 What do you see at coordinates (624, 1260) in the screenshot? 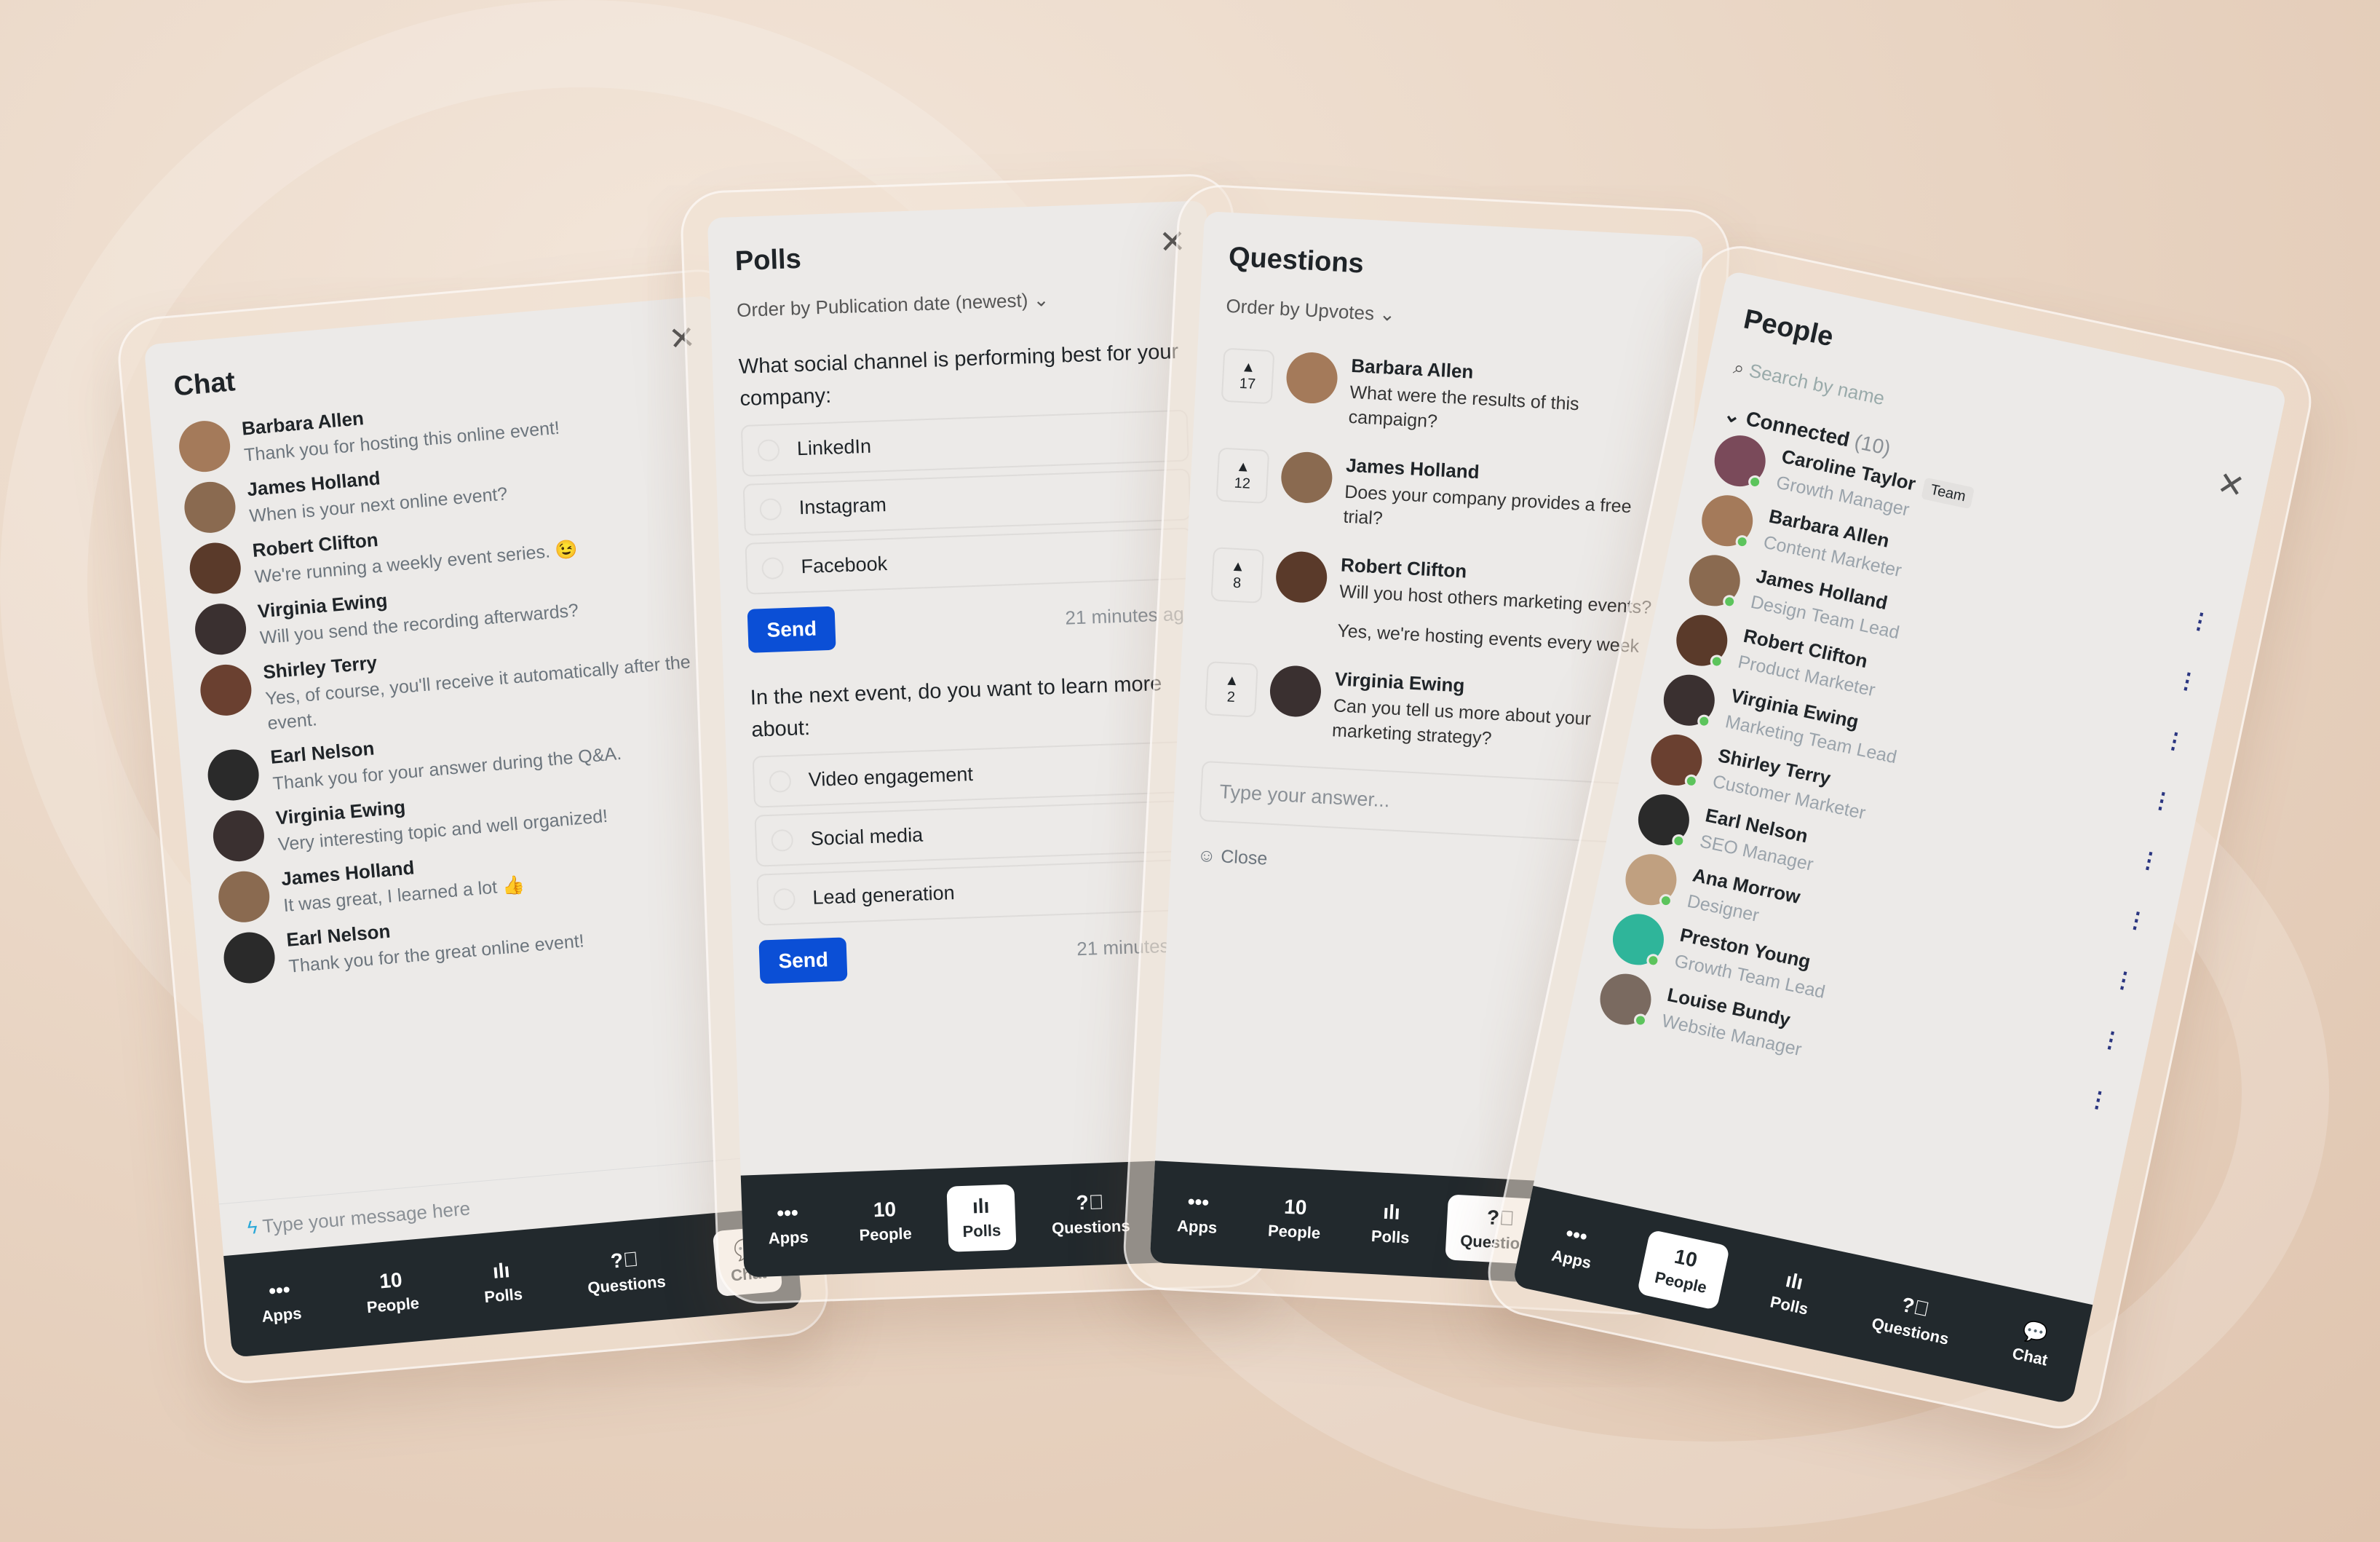
I see `question-icon: ?⃝` at bounding box center [624, 1260].